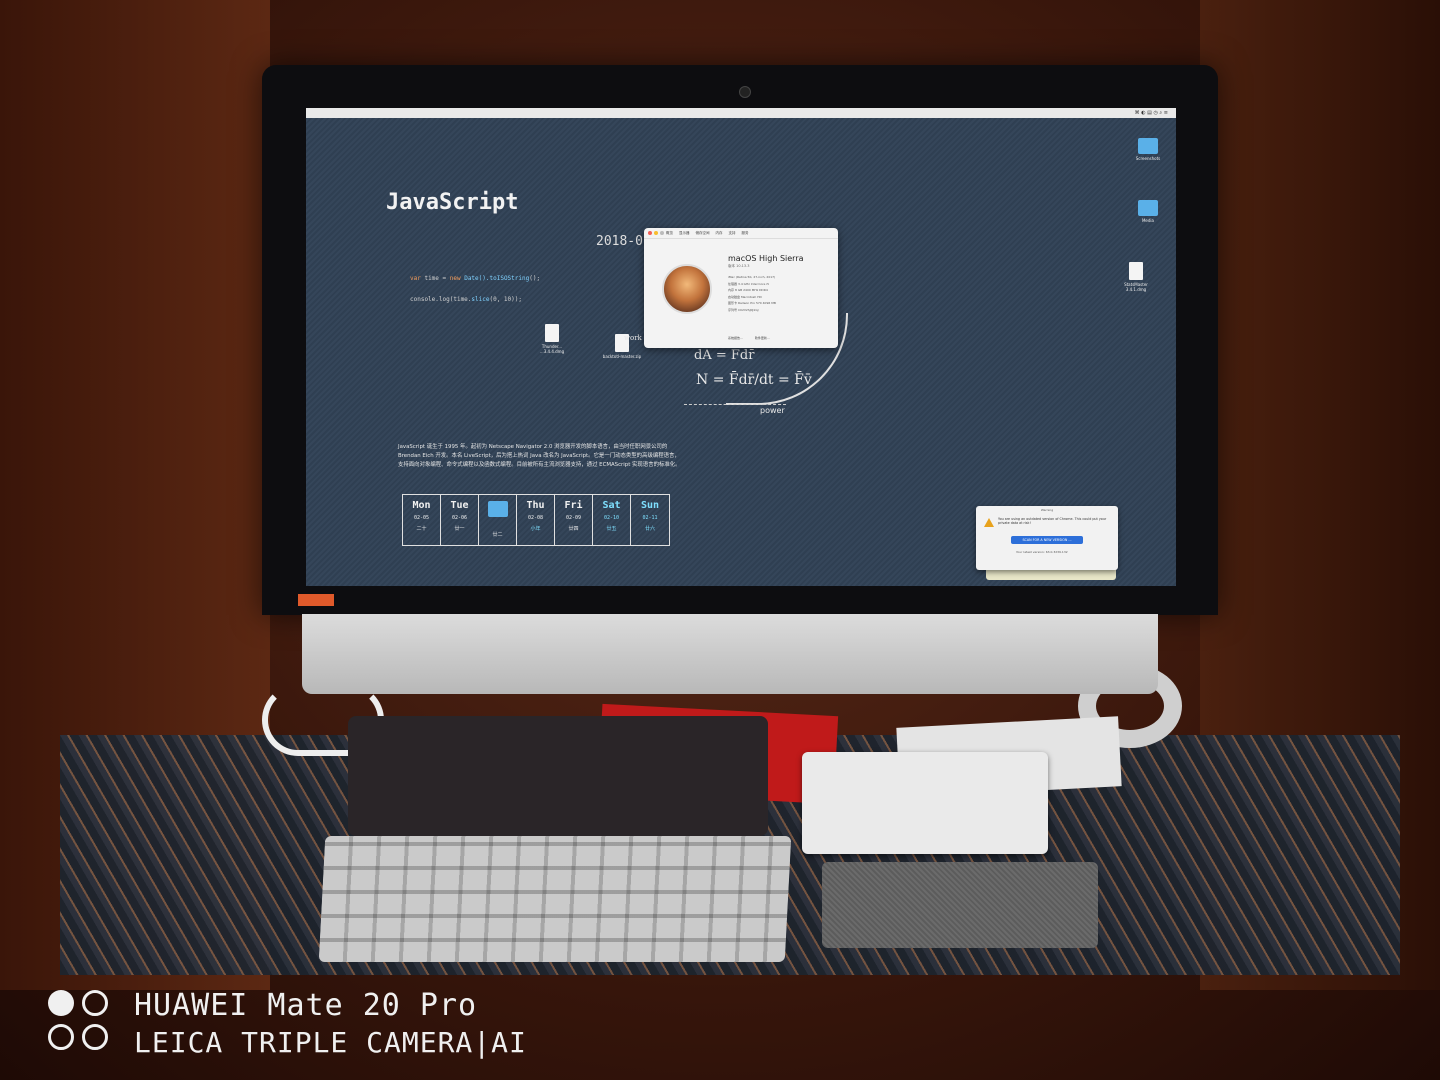 The image size is (1440, 1080). I want to click on calendar-weekday: Thu, so click(535, 505).